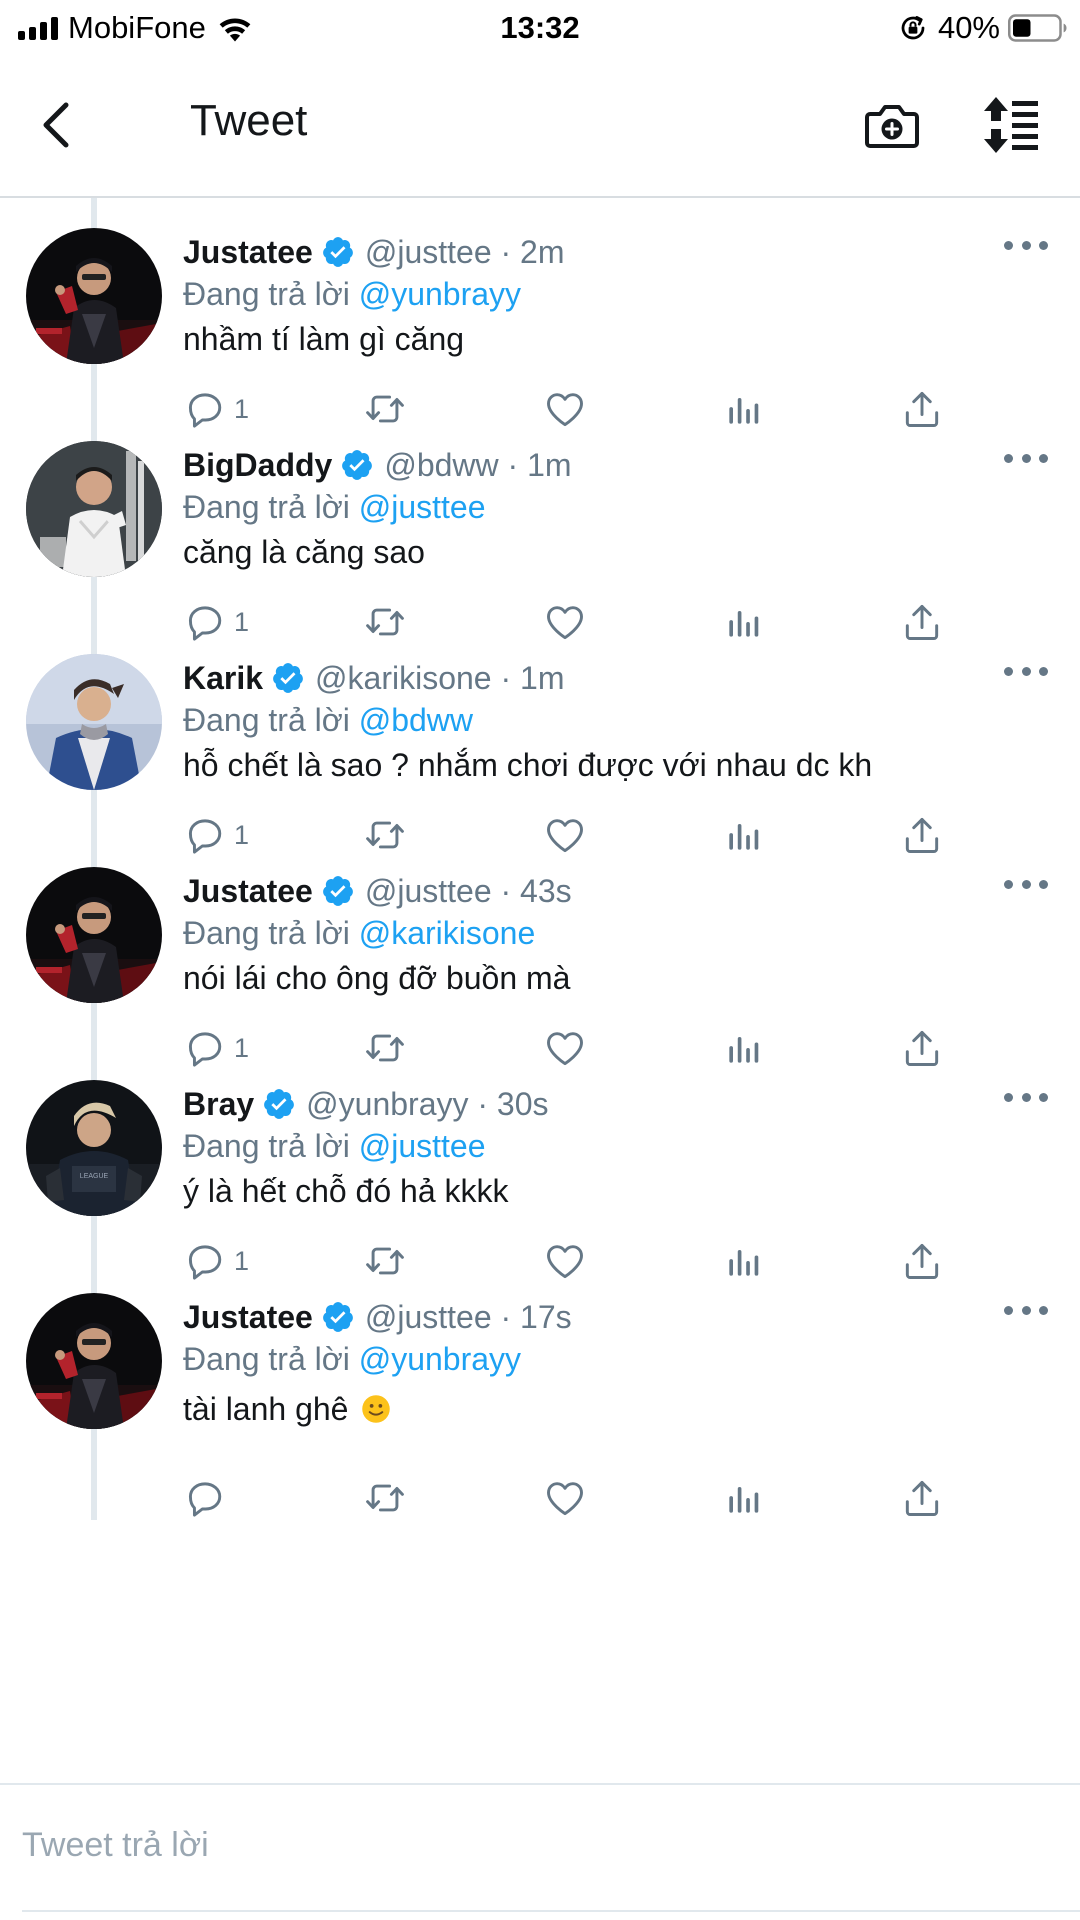 The width and height of the screenshot is (1080, 1920). I want to click on tweet-author: BigDaddy @bdww · 1m, so click(377, 465).